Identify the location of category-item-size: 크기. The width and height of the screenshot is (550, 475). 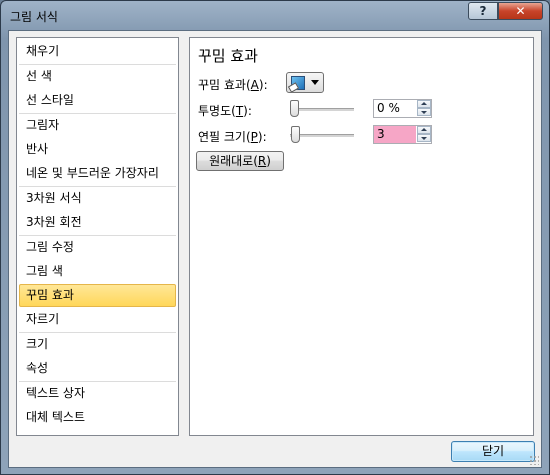
(97, 344).